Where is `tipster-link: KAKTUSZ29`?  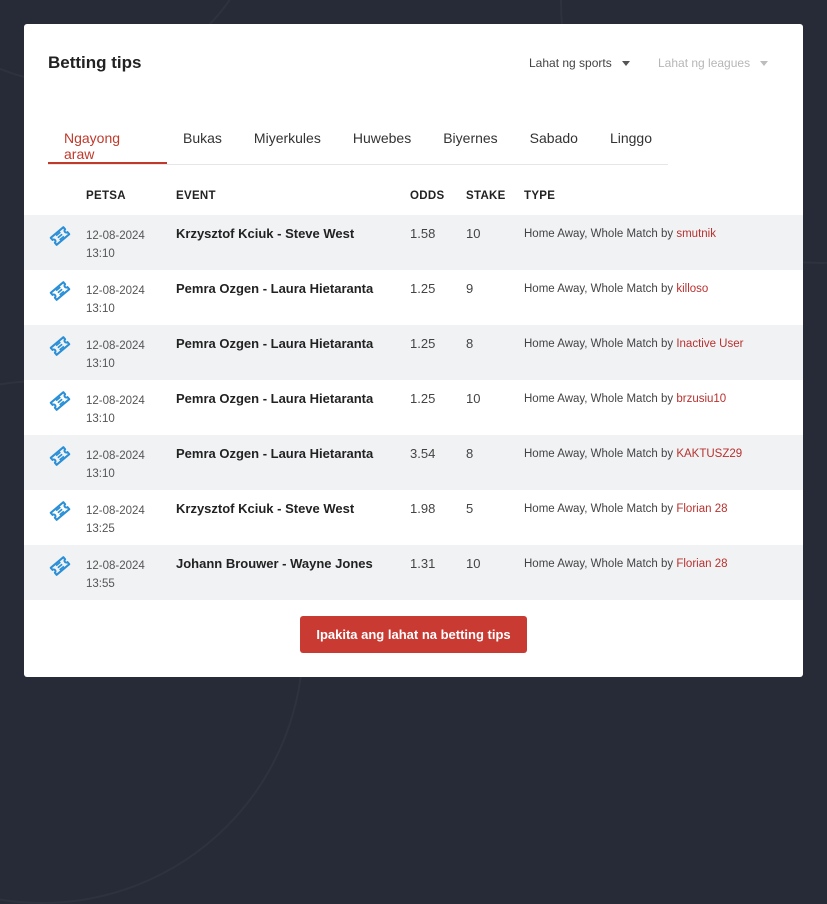 tipster-link: KAKTUSZ29 is located at coordinates (709, 454).